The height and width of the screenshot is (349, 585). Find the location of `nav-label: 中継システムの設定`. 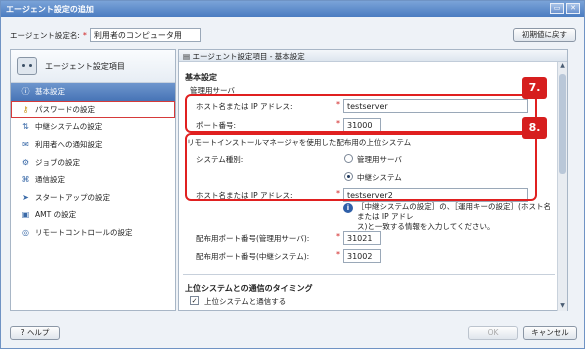

nav-label: 中継システムの設定 is located at coordinates (69, 127).